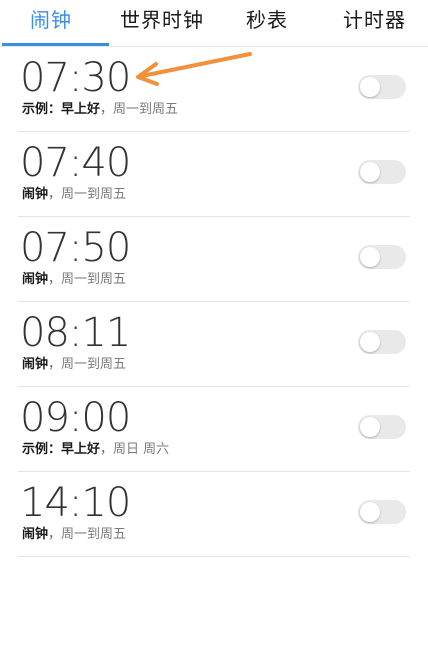  What do you see at coordinates (51, 20) in the screenshot?
I see `tab-alarm: 闹钟` at bounding box center [51, 20].